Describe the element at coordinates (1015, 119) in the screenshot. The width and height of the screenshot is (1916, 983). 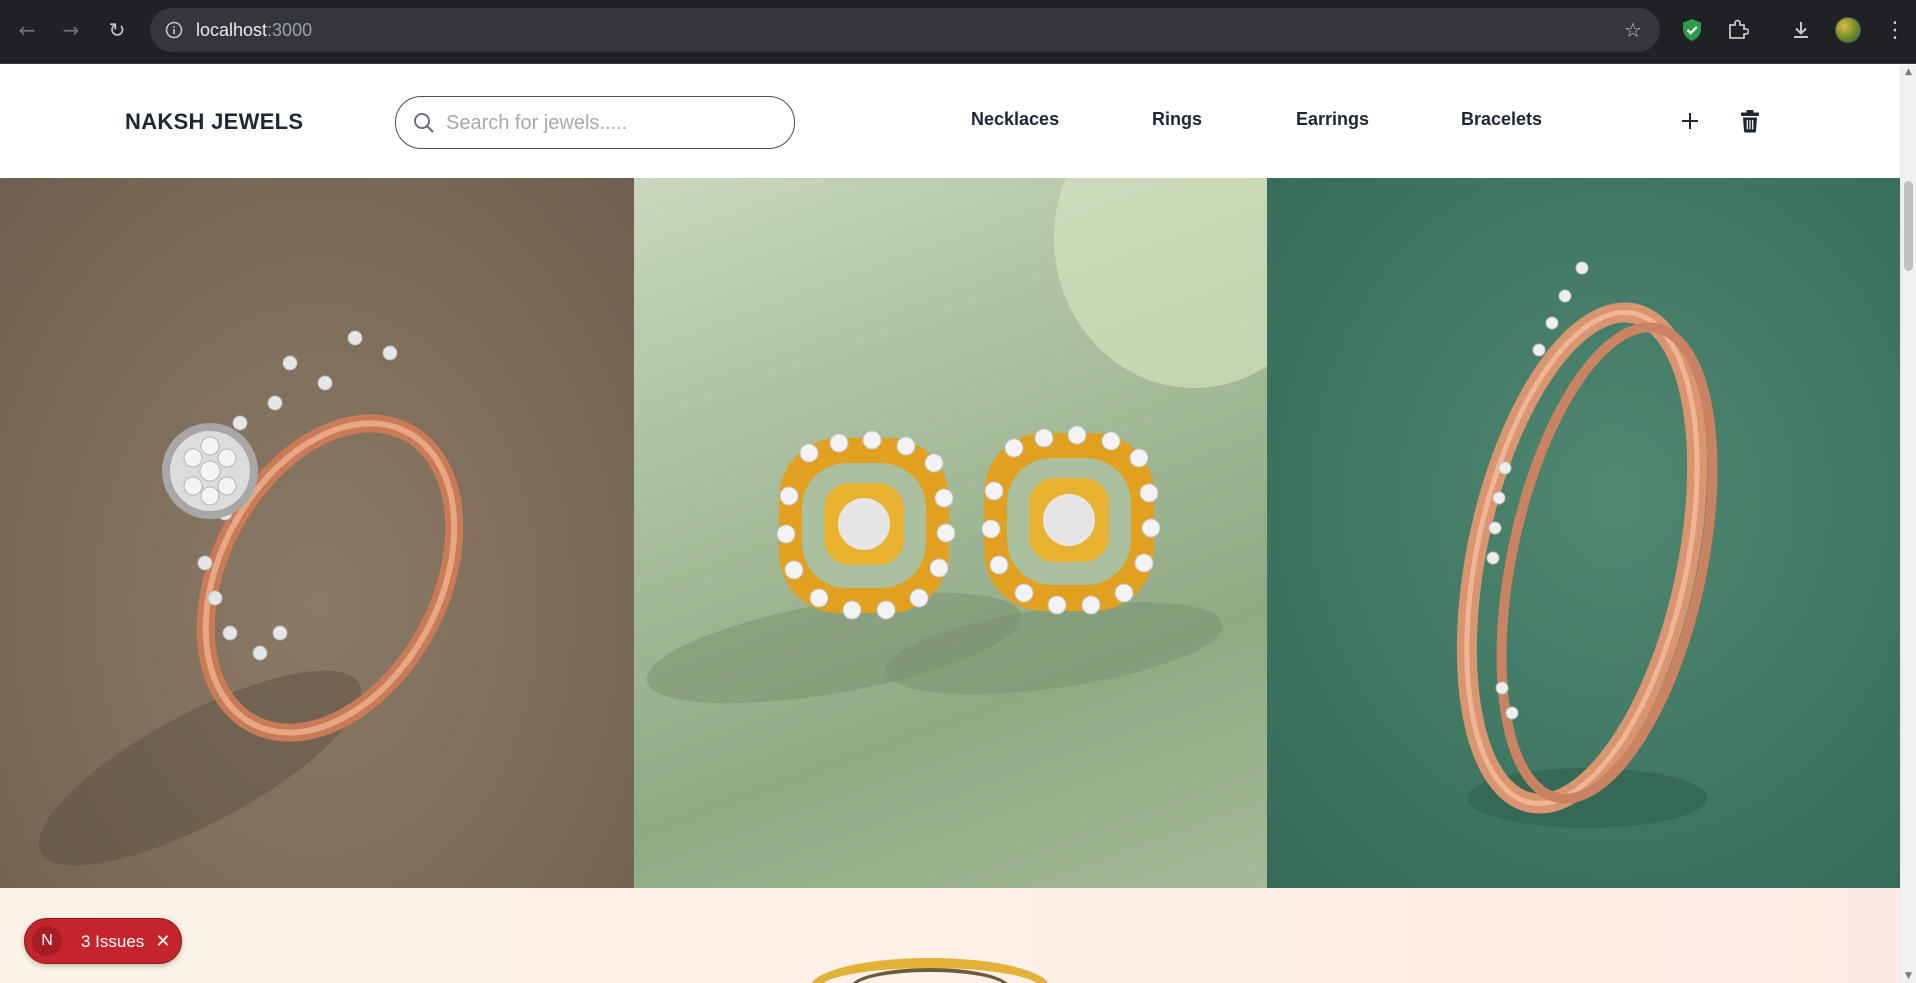
I see `nav-necklaces: Necklaces` at that location.